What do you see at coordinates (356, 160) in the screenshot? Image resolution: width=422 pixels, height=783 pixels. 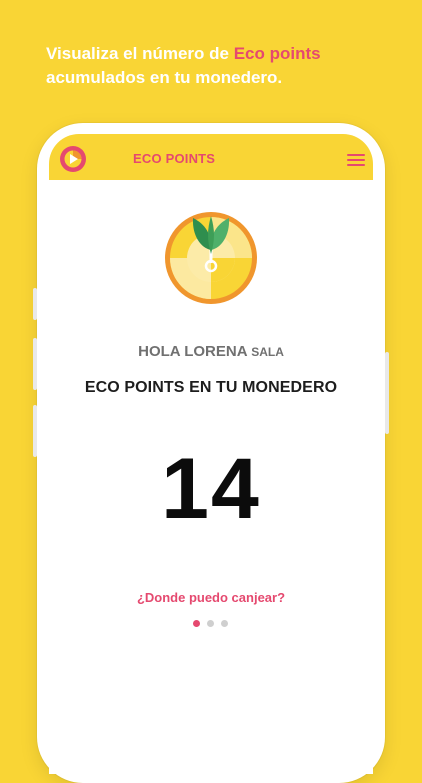 I see `hamburger-menu-icon` at bounding box center [356, 160].